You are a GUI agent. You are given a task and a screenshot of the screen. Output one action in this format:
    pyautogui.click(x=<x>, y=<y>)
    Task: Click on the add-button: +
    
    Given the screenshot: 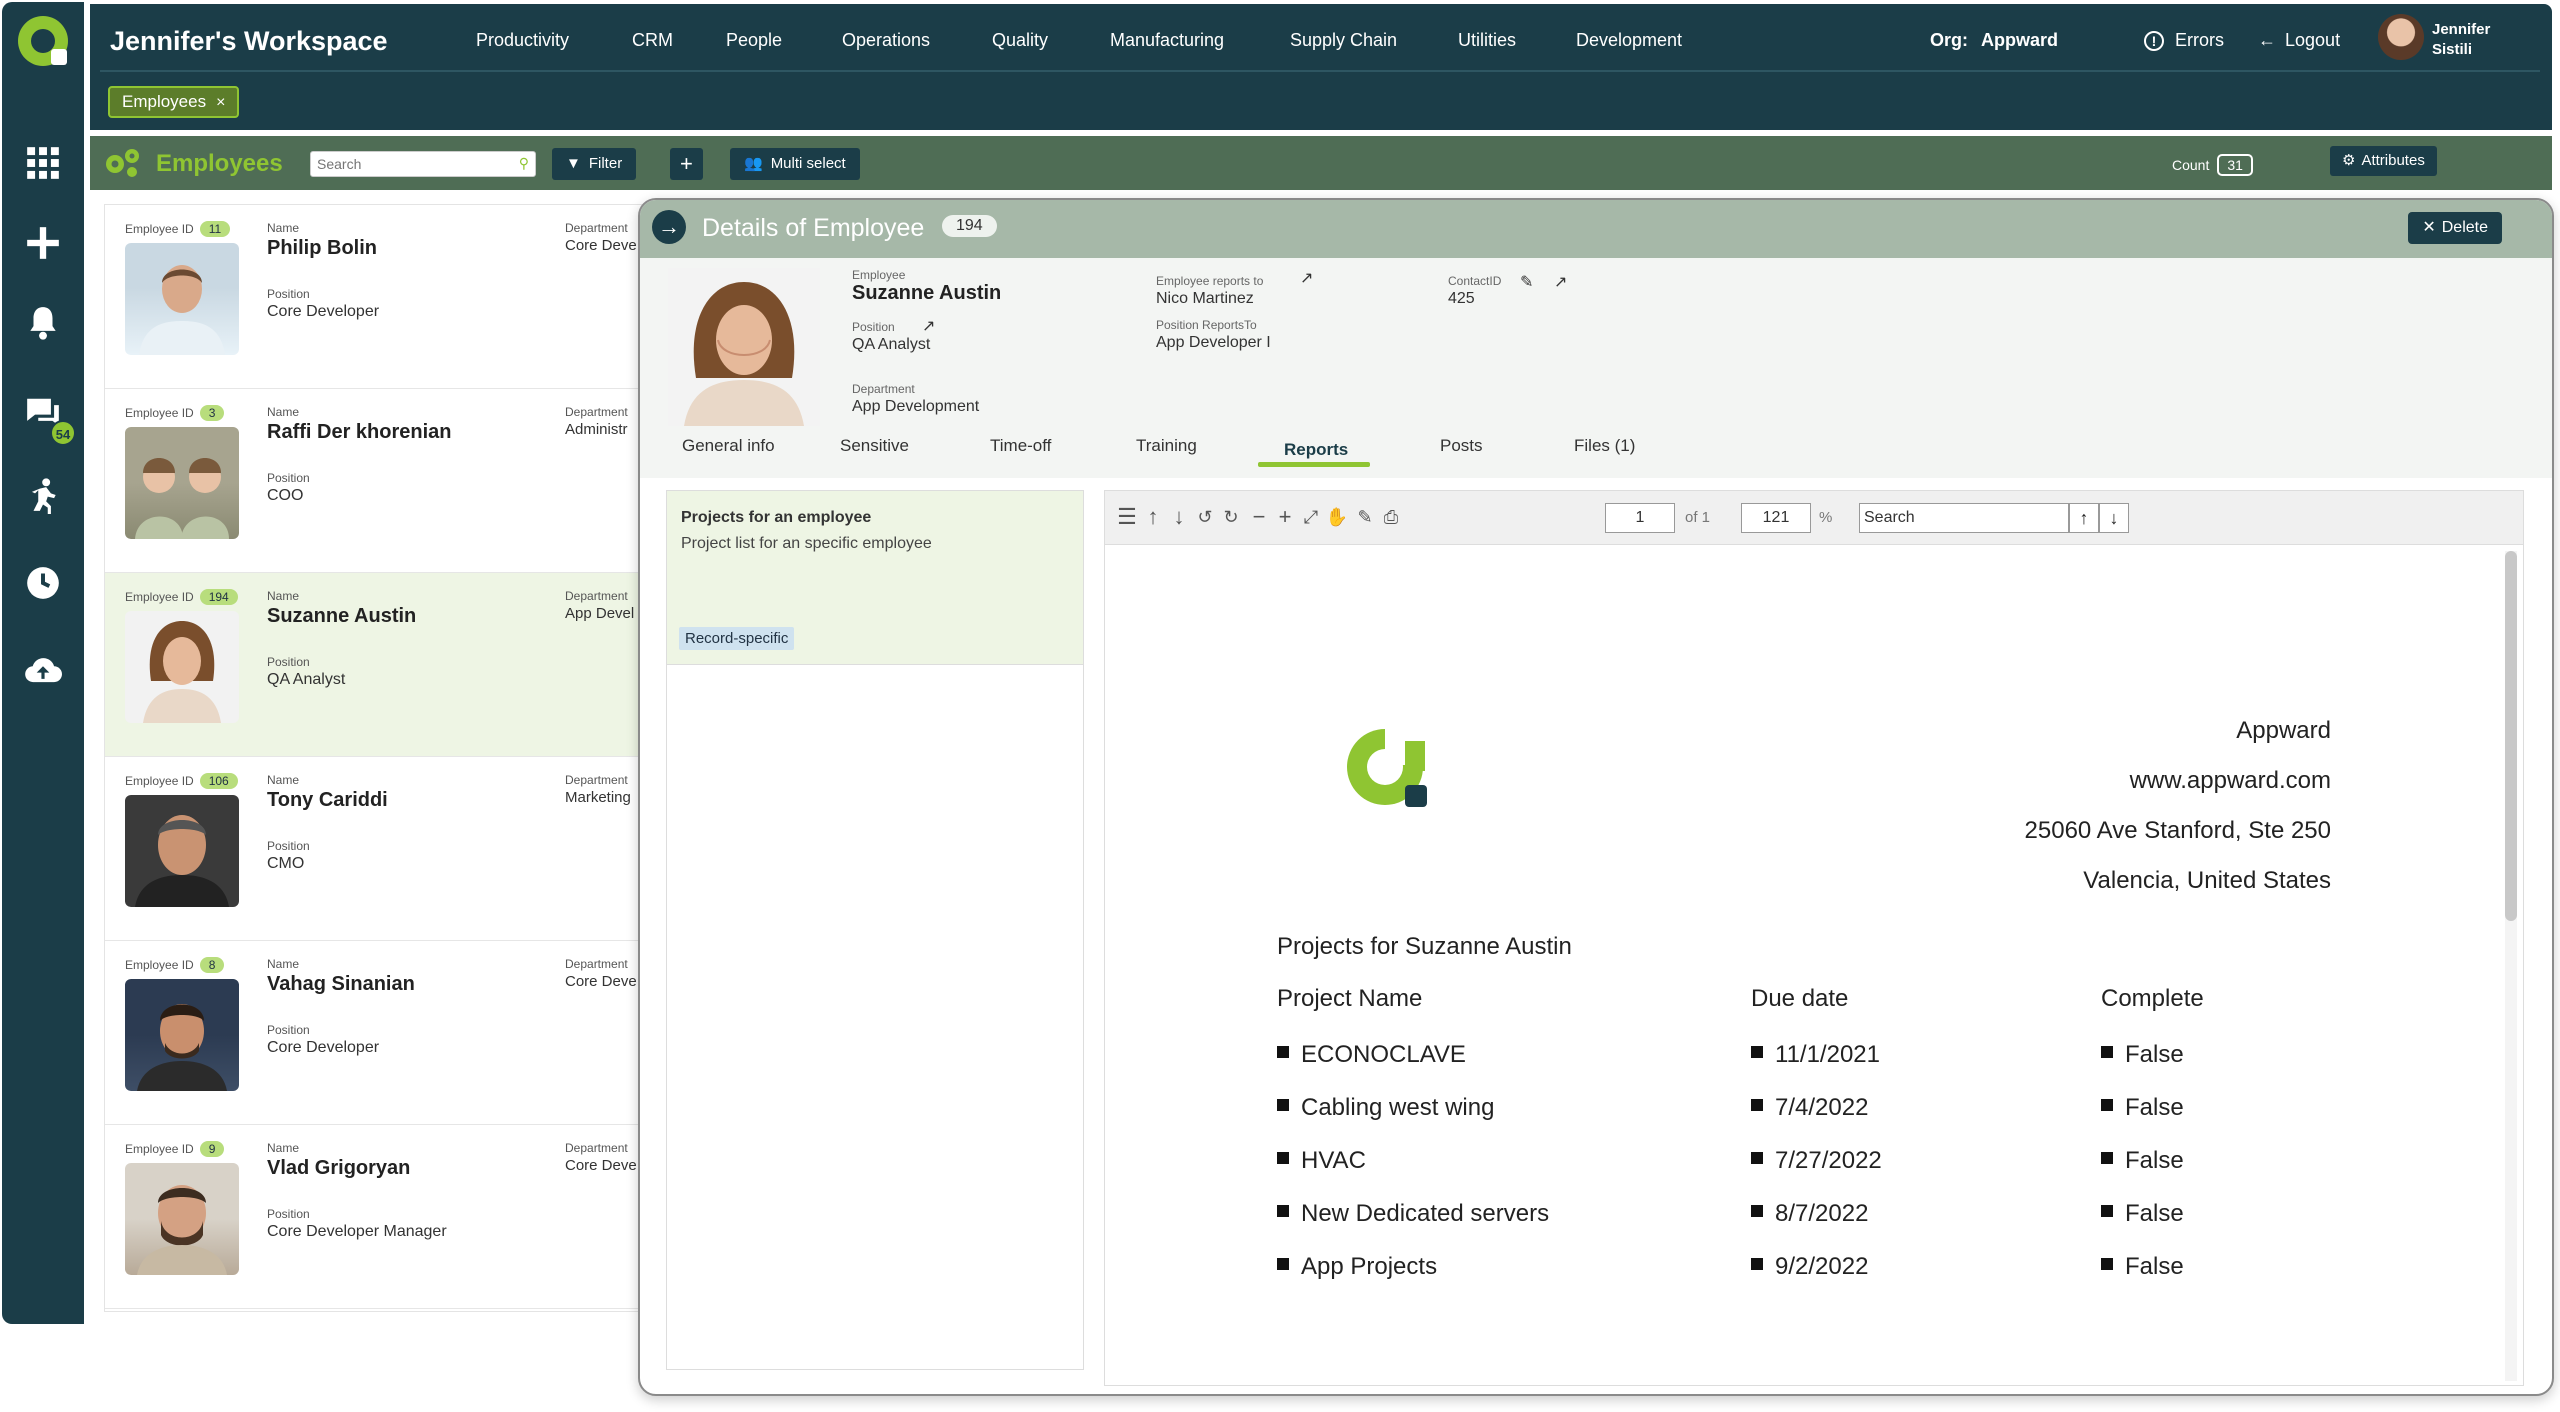 What is the action you would take?
    pyautogui.click(x=686, y=164)
    